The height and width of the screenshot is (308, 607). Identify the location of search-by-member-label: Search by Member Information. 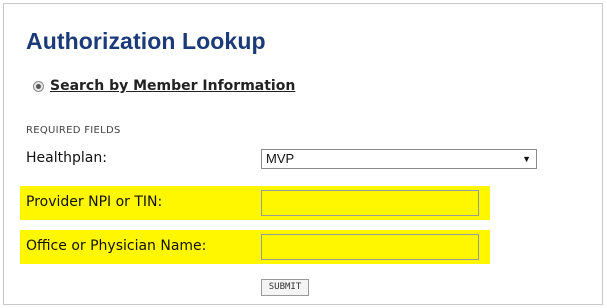
(172, 86).